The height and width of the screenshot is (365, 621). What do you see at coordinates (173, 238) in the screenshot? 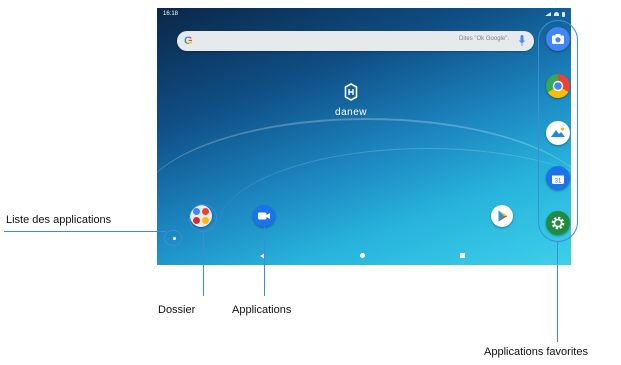
I see `app-list-highlight` at bounding box center [173, 238].